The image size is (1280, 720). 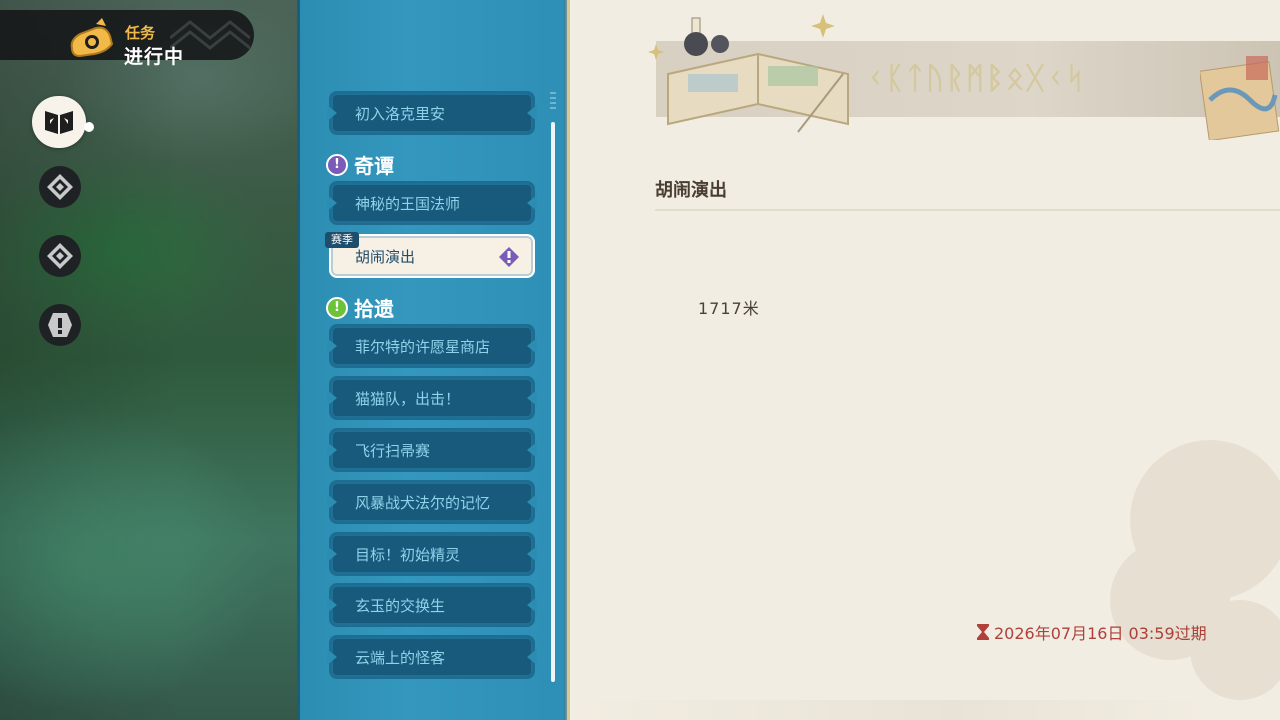 I want to click on quest-item: 猫猫队，出击！, so click(x=432, y=398).